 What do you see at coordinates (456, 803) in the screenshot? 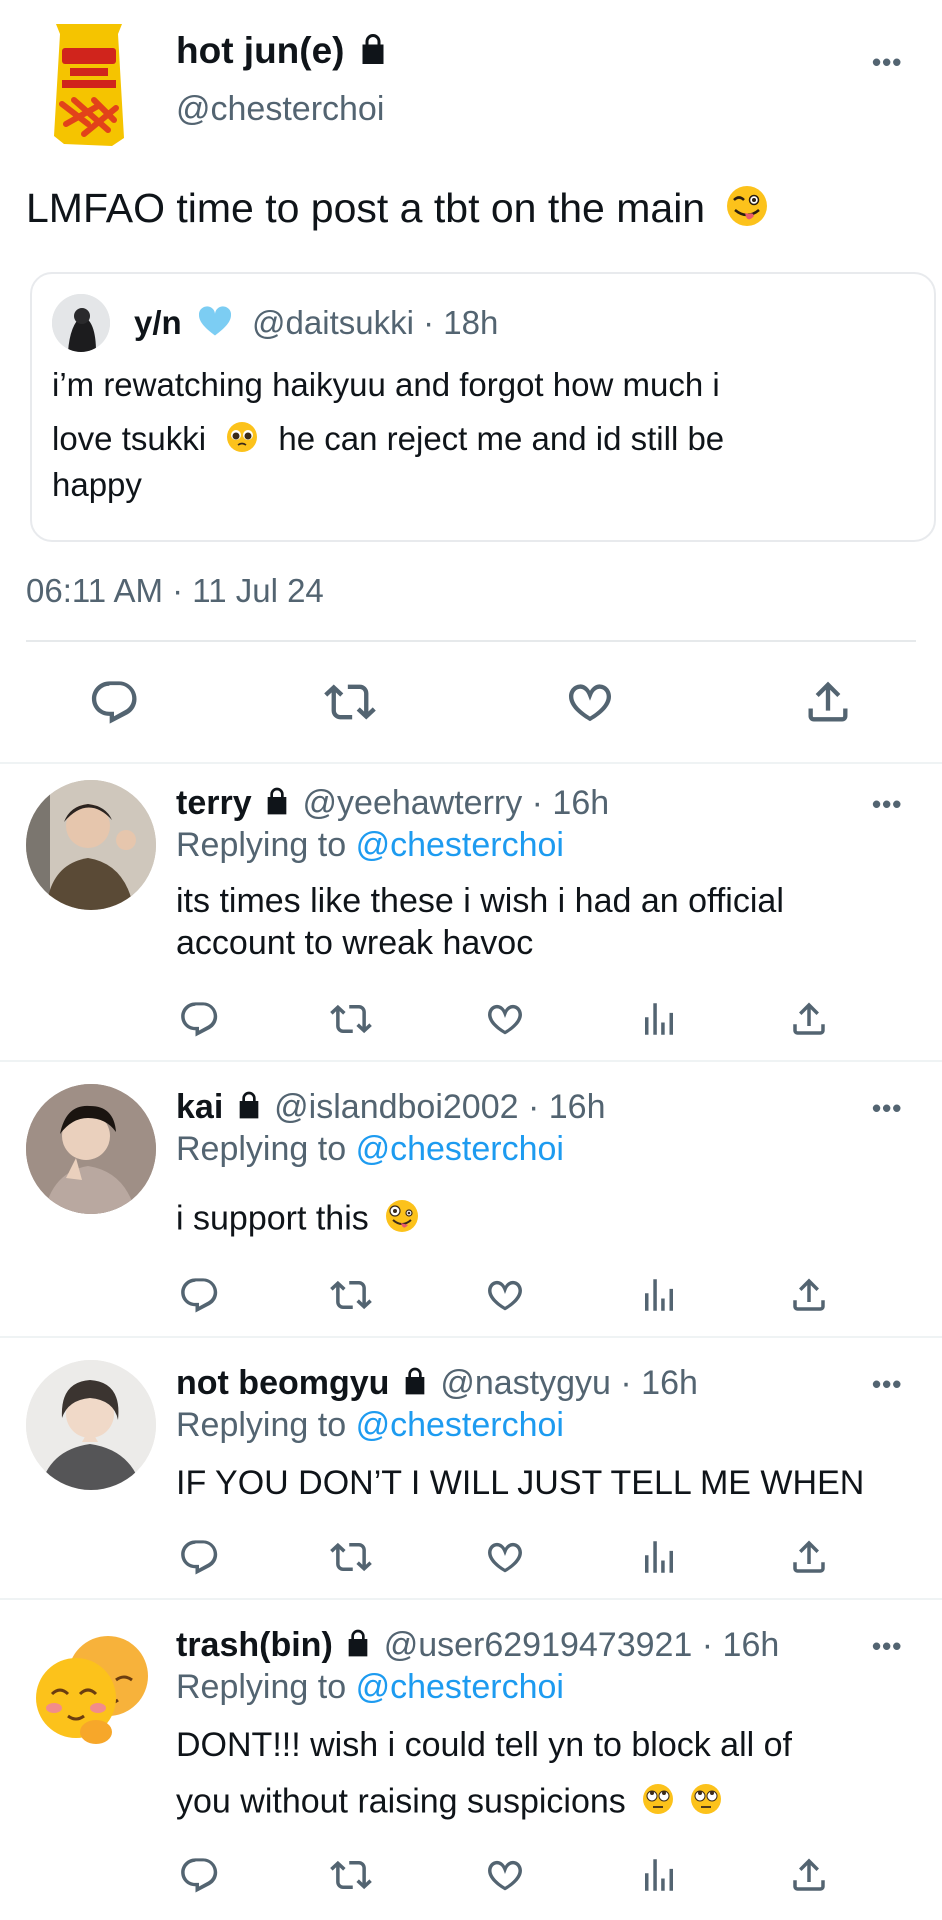
I see `reply-handle-time: @yeehawterry · 16h` at bounding box center [456, 803].